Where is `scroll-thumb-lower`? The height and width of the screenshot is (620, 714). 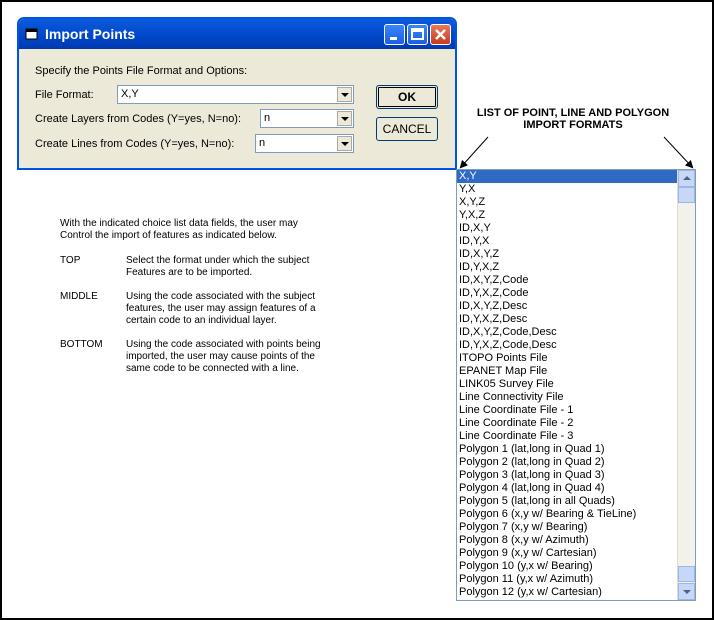 scroll-thumb-lower is located at coordinates (686, 574).